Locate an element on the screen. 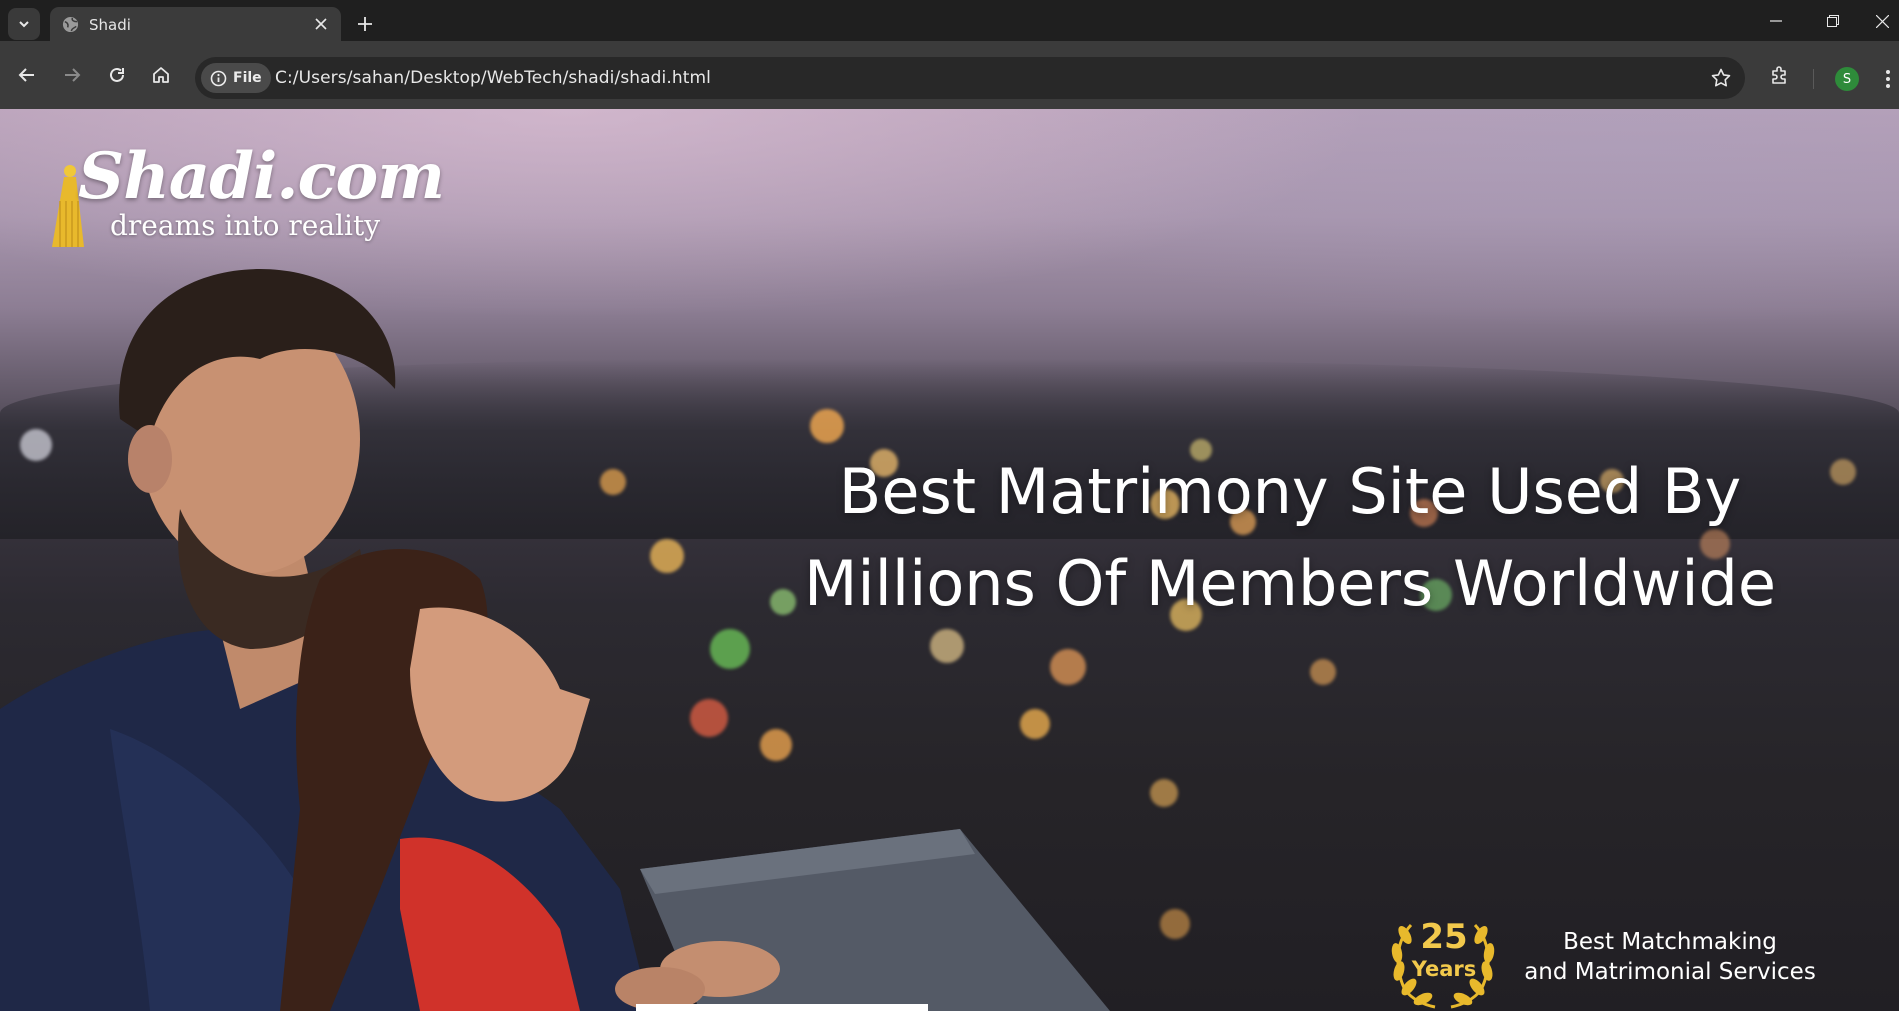  star-icon is located at coordinates (1721, 77).